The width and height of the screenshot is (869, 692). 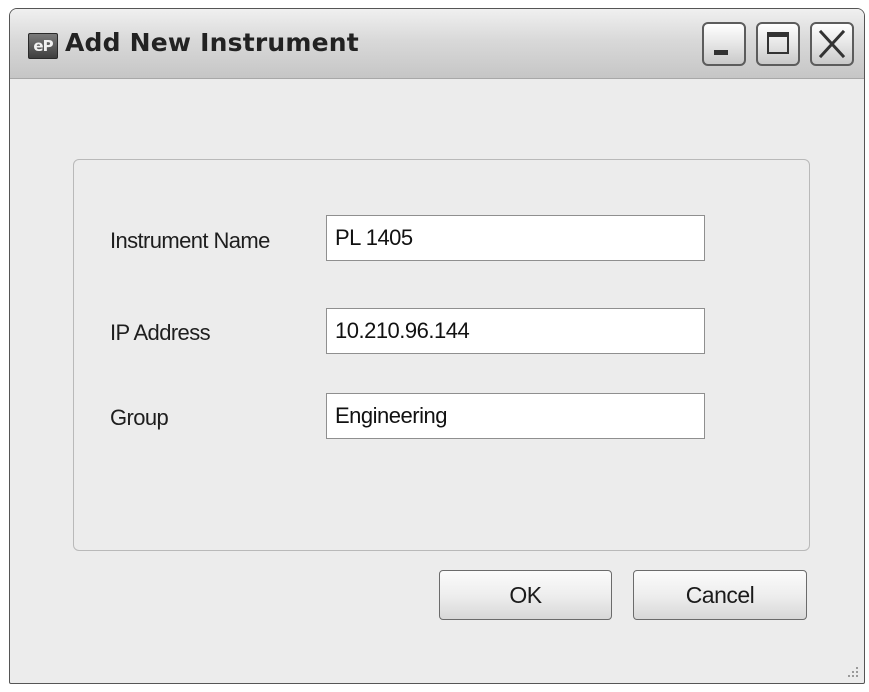 What do you see at coordinates (515, 416) in the screenshot?
I see `group-input` at bounding box center [515, 416].